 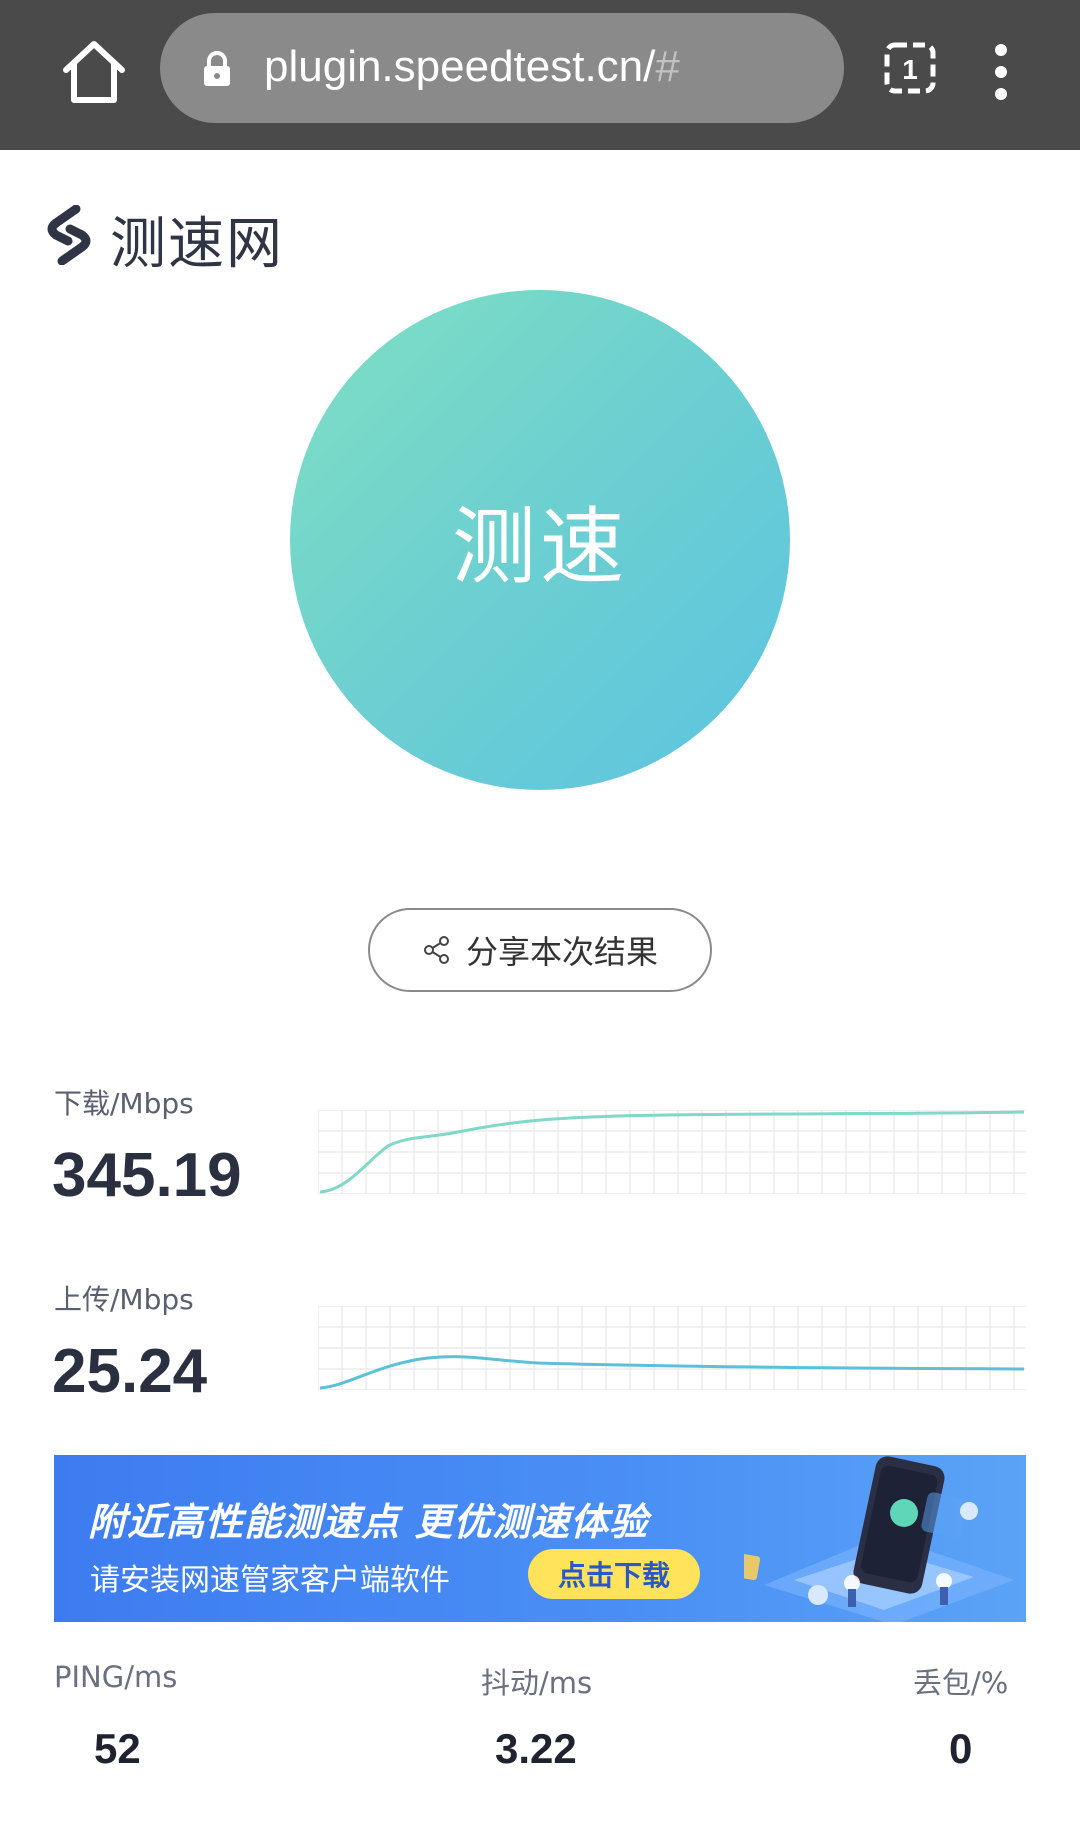 What do you see at coordinates (117, 1748) in the screenshot?
I see `ping-value: 52` at bounding box center [117, 1748].